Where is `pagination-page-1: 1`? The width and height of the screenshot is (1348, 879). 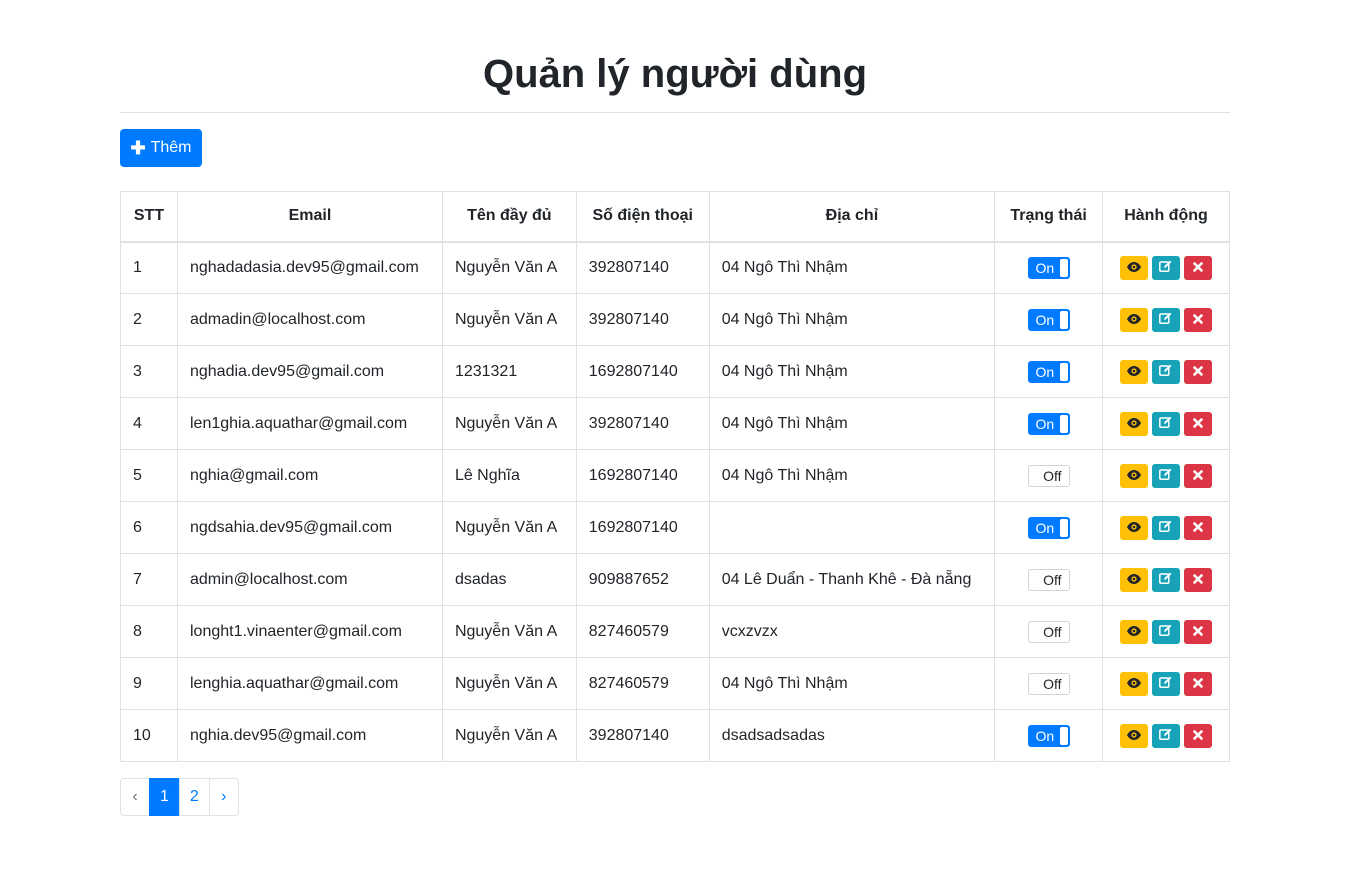
pagination-page-1: 1 is located at coordinates (164, 797).